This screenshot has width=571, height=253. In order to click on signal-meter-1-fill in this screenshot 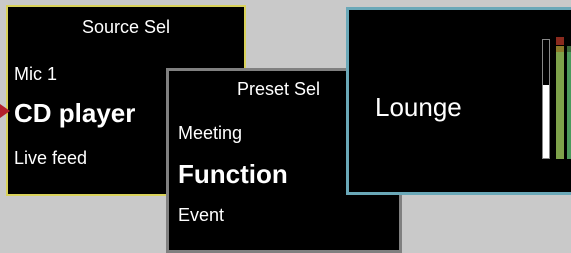, I will do `click(560, 105)`.